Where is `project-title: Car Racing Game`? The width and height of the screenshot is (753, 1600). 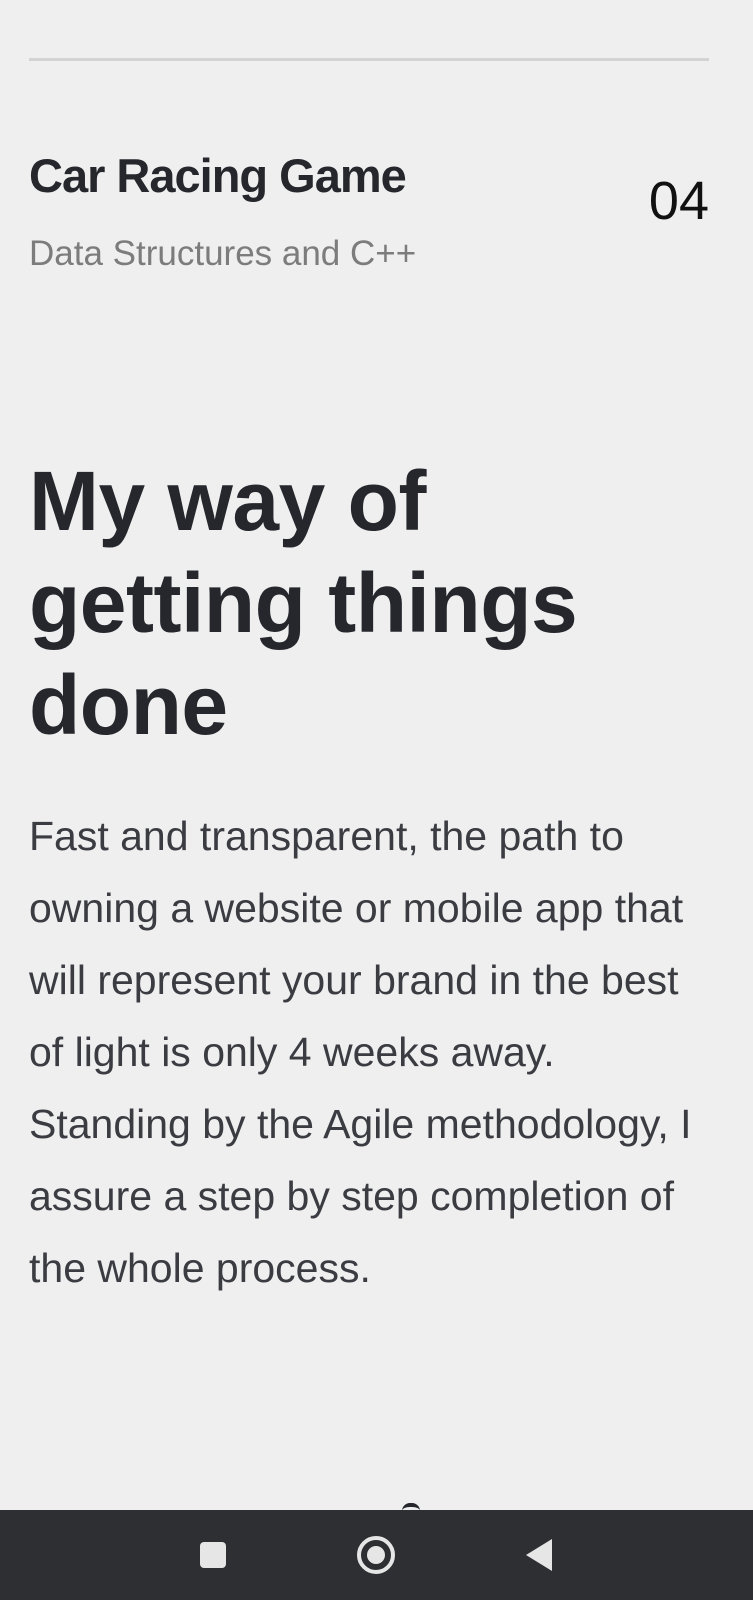
project-title: Car Racing Game is located at coordinates (218, 175).